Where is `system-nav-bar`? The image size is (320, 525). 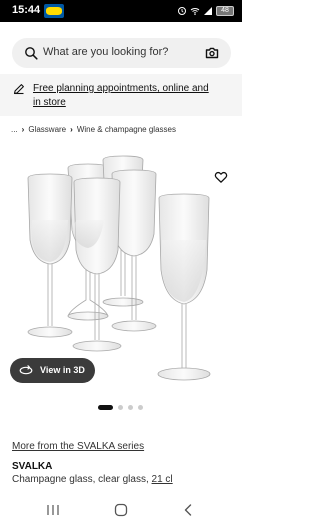
system-nav-bar is located at coordinates (121, 511).